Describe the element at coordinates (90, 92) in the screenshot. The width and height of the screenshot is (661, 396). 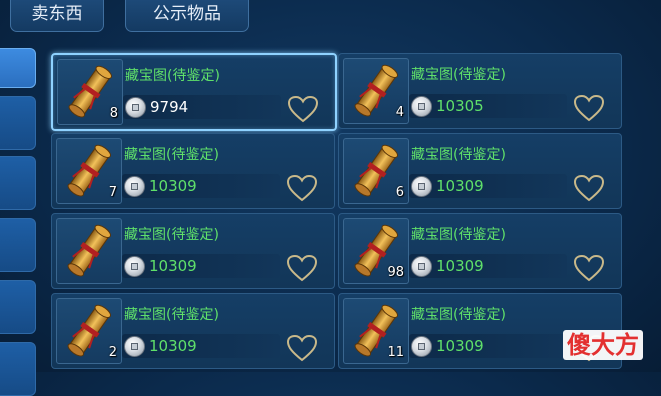
I see `item-thumbnail: 8` at that location.